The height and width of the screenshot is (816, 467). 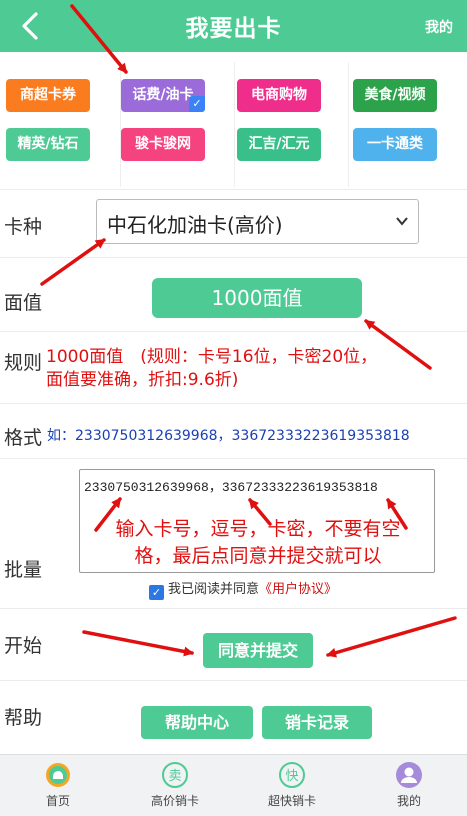 I want to click on svg-text: 快, so click(x=291, y=776).